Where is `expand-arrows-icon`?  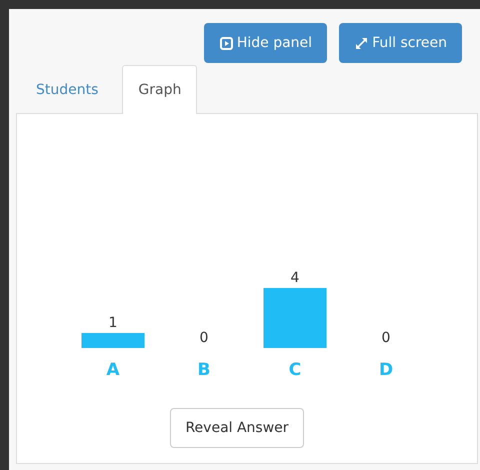 expand-arrows-icon is located at coordinates (361, 43).